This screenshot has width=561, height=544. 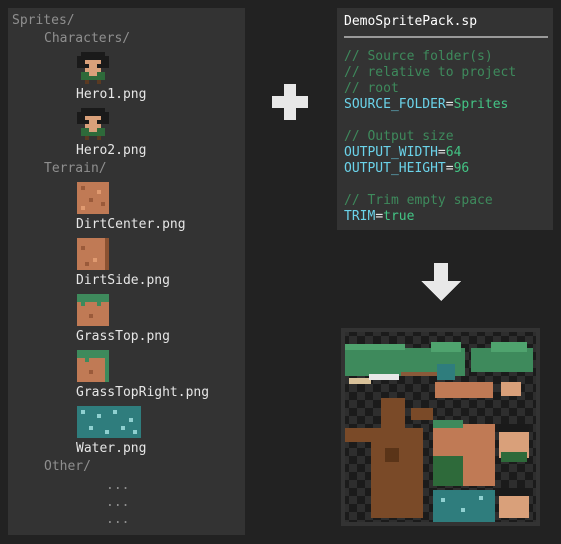 What do you see at coordinates (111, 448) in the screenshot?
I see `file-water: Water.png` at bounding box center [111, 448].